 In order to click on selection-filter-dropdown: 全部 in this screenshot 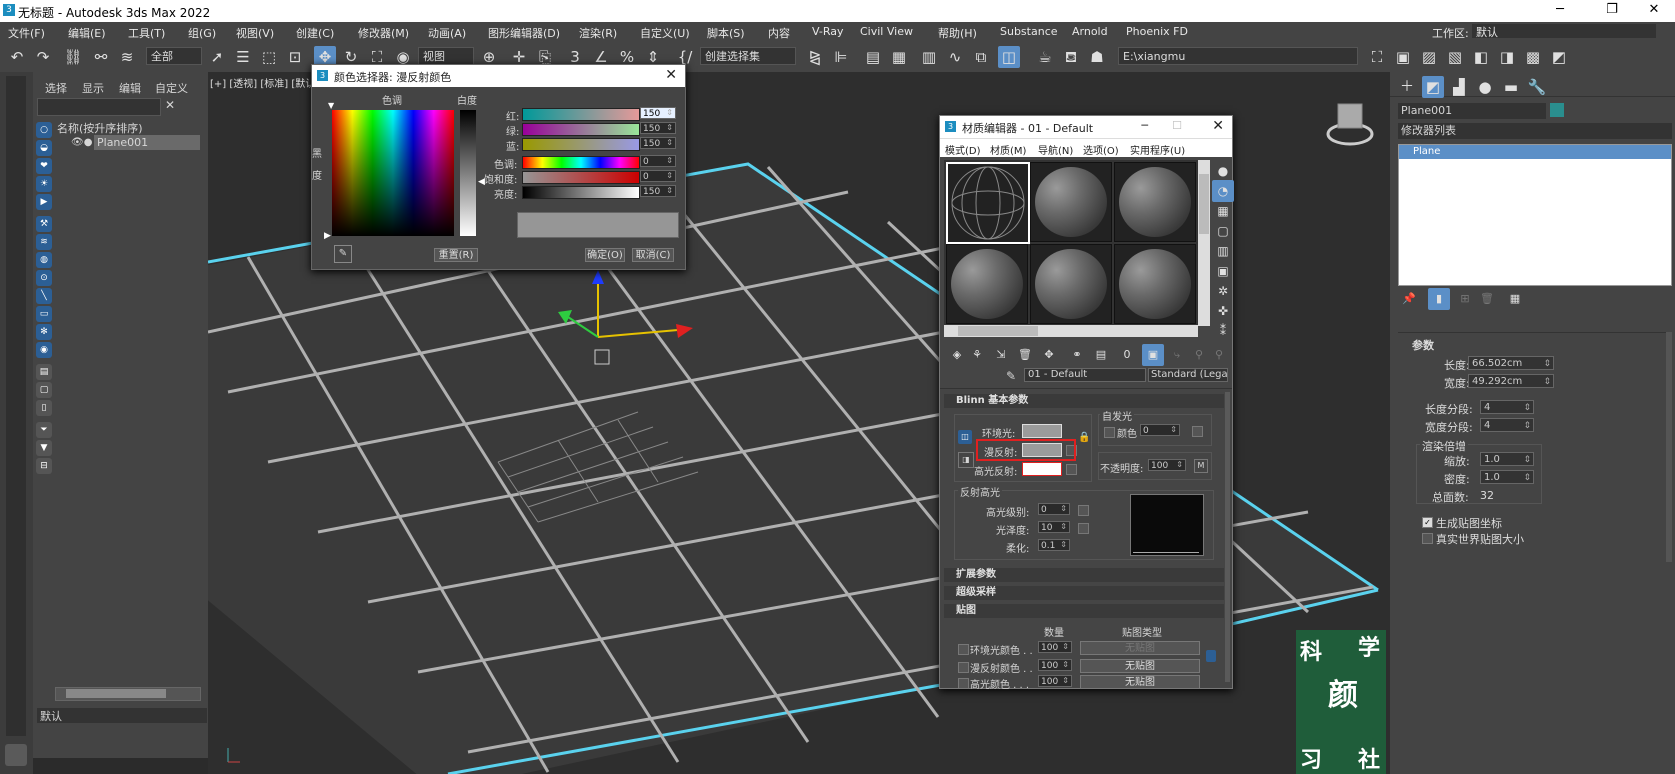, I will do `click(174, 56)`.